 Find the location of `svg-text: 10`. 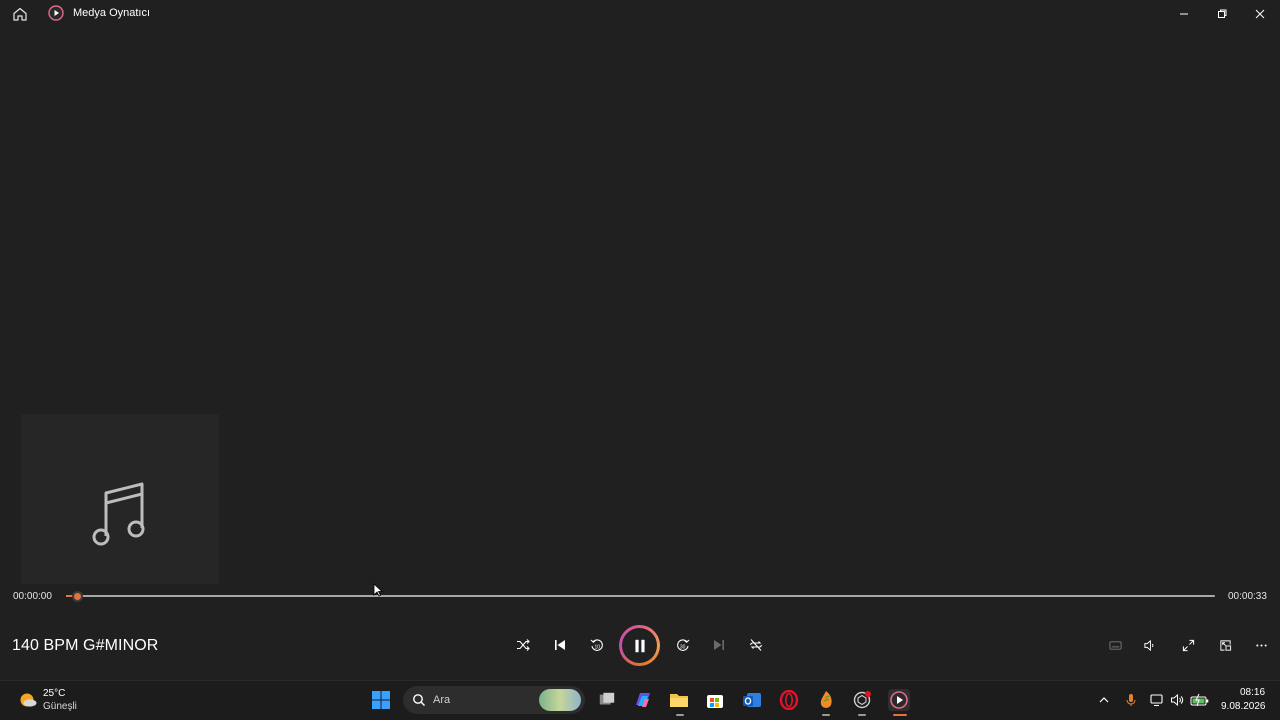

svg-text: 10 is located at coordinates (598, 648).